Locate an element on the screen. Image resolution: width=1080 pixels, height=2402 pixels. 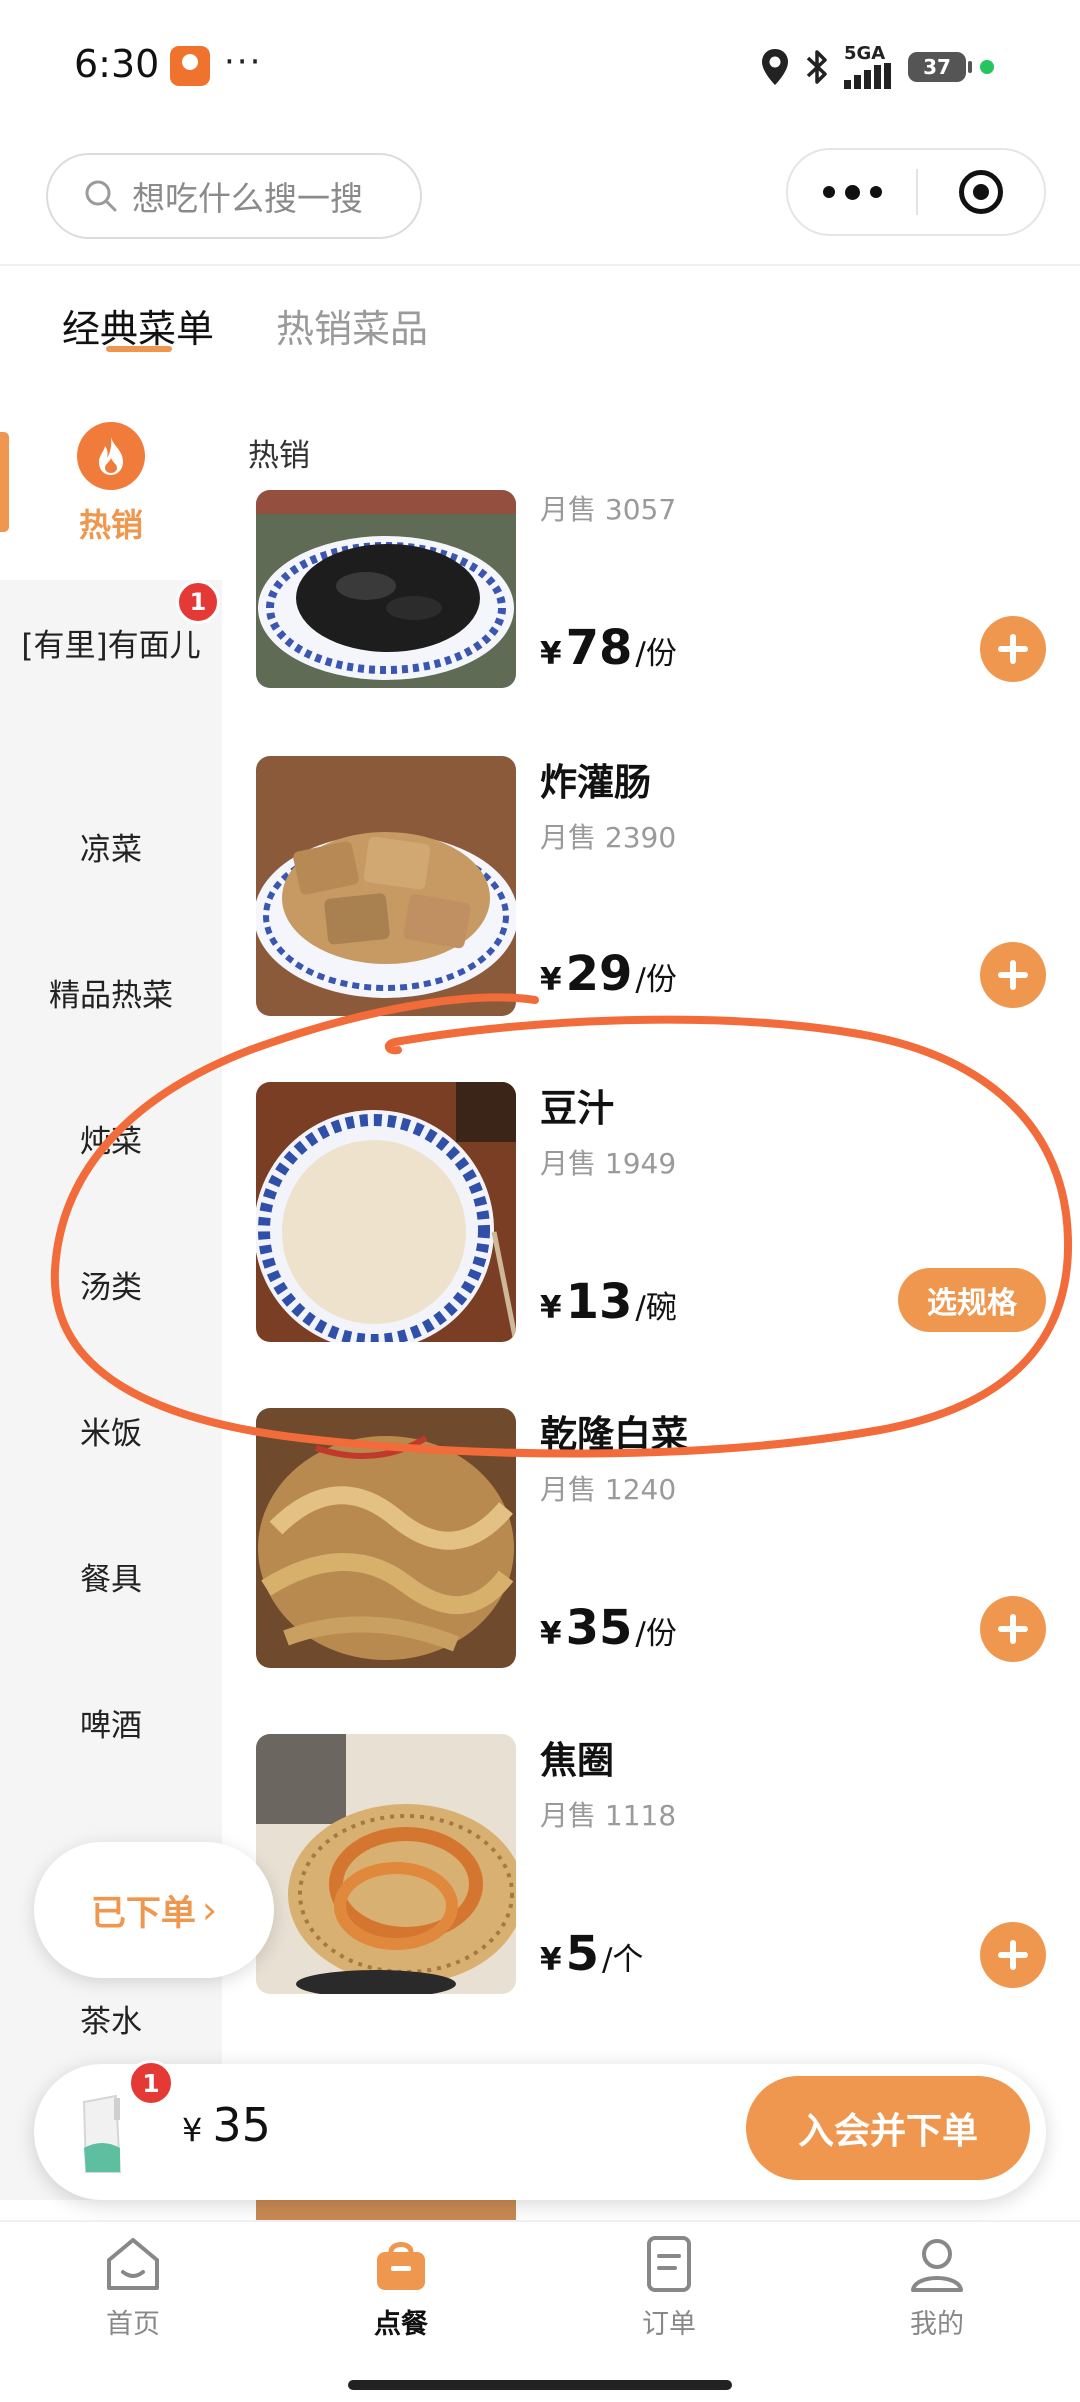
product-price: ¥13/碗 is located at coordinates (608, 1302).